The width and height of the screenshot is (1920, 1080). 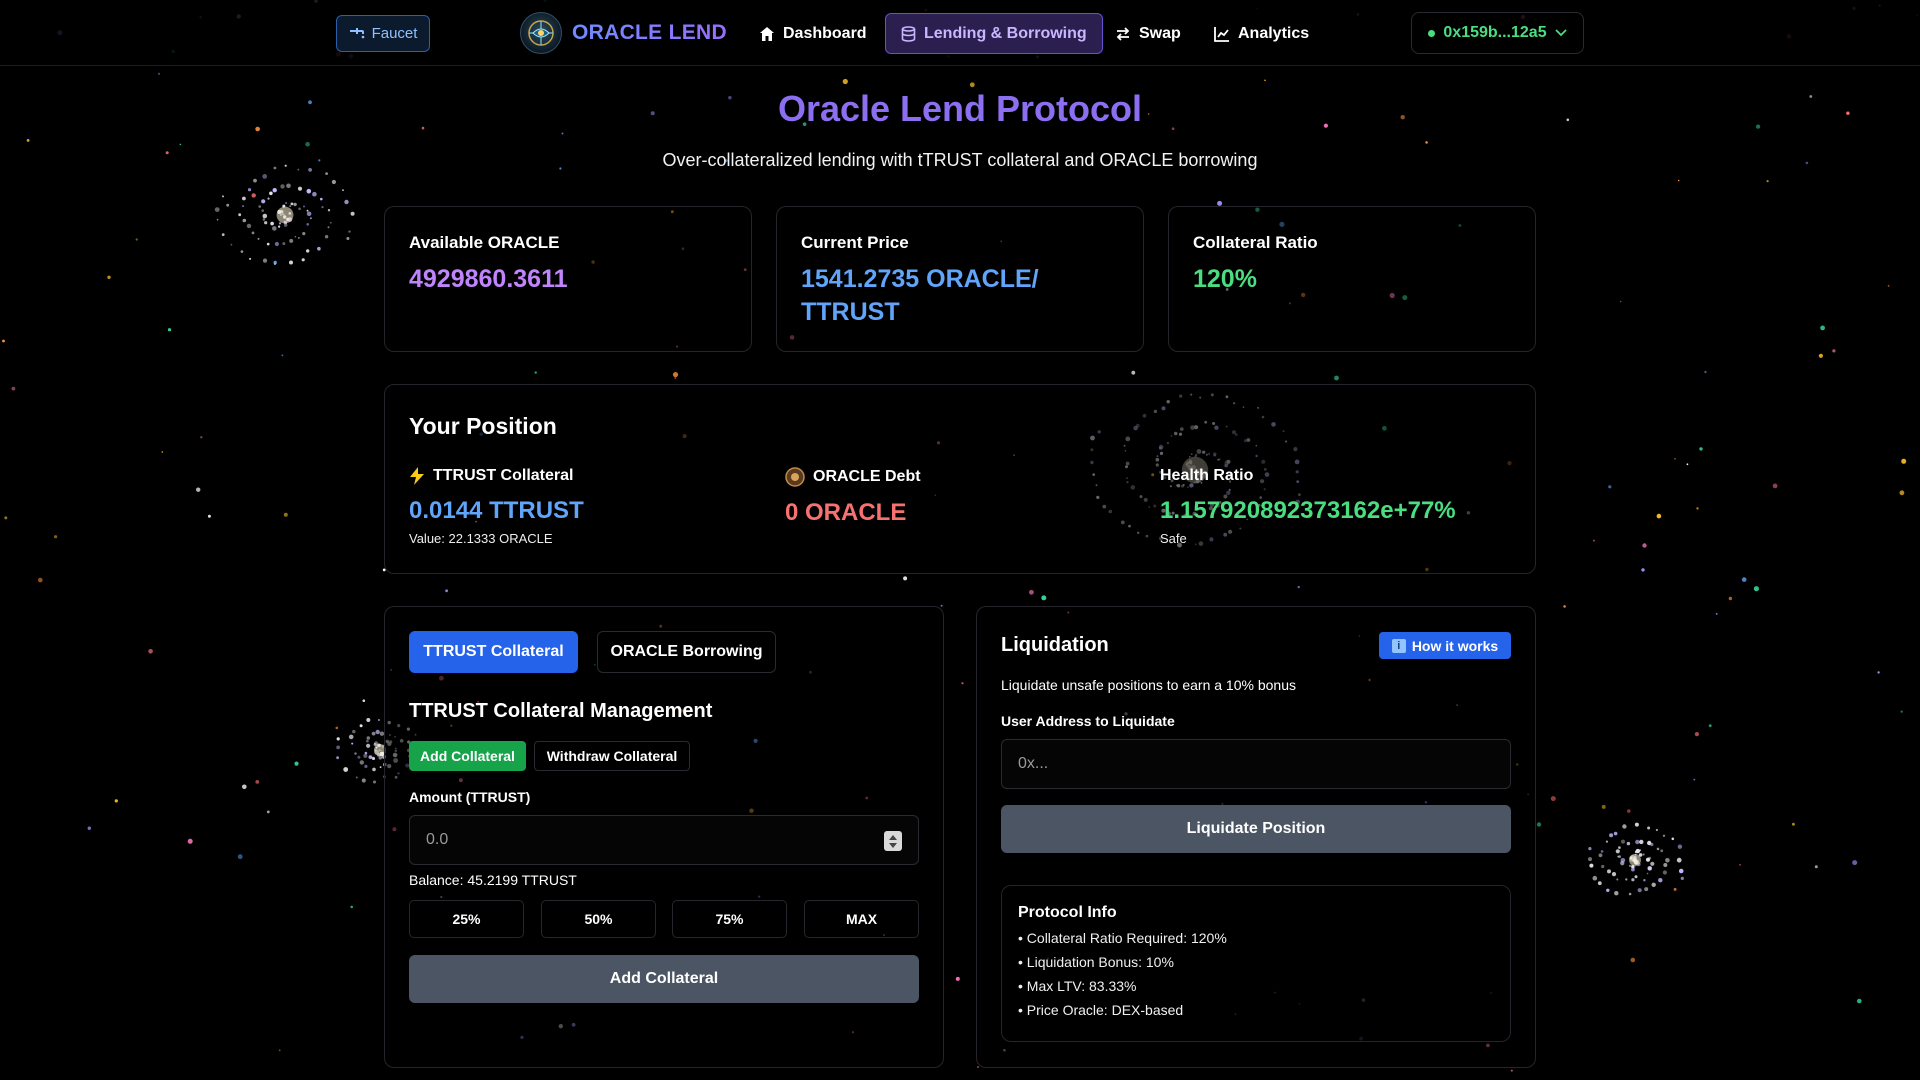 What do you see at coordinates (861, 919) in the screenshot?
I see `pct-max-button: MAX` at bounding box center [861, 919].